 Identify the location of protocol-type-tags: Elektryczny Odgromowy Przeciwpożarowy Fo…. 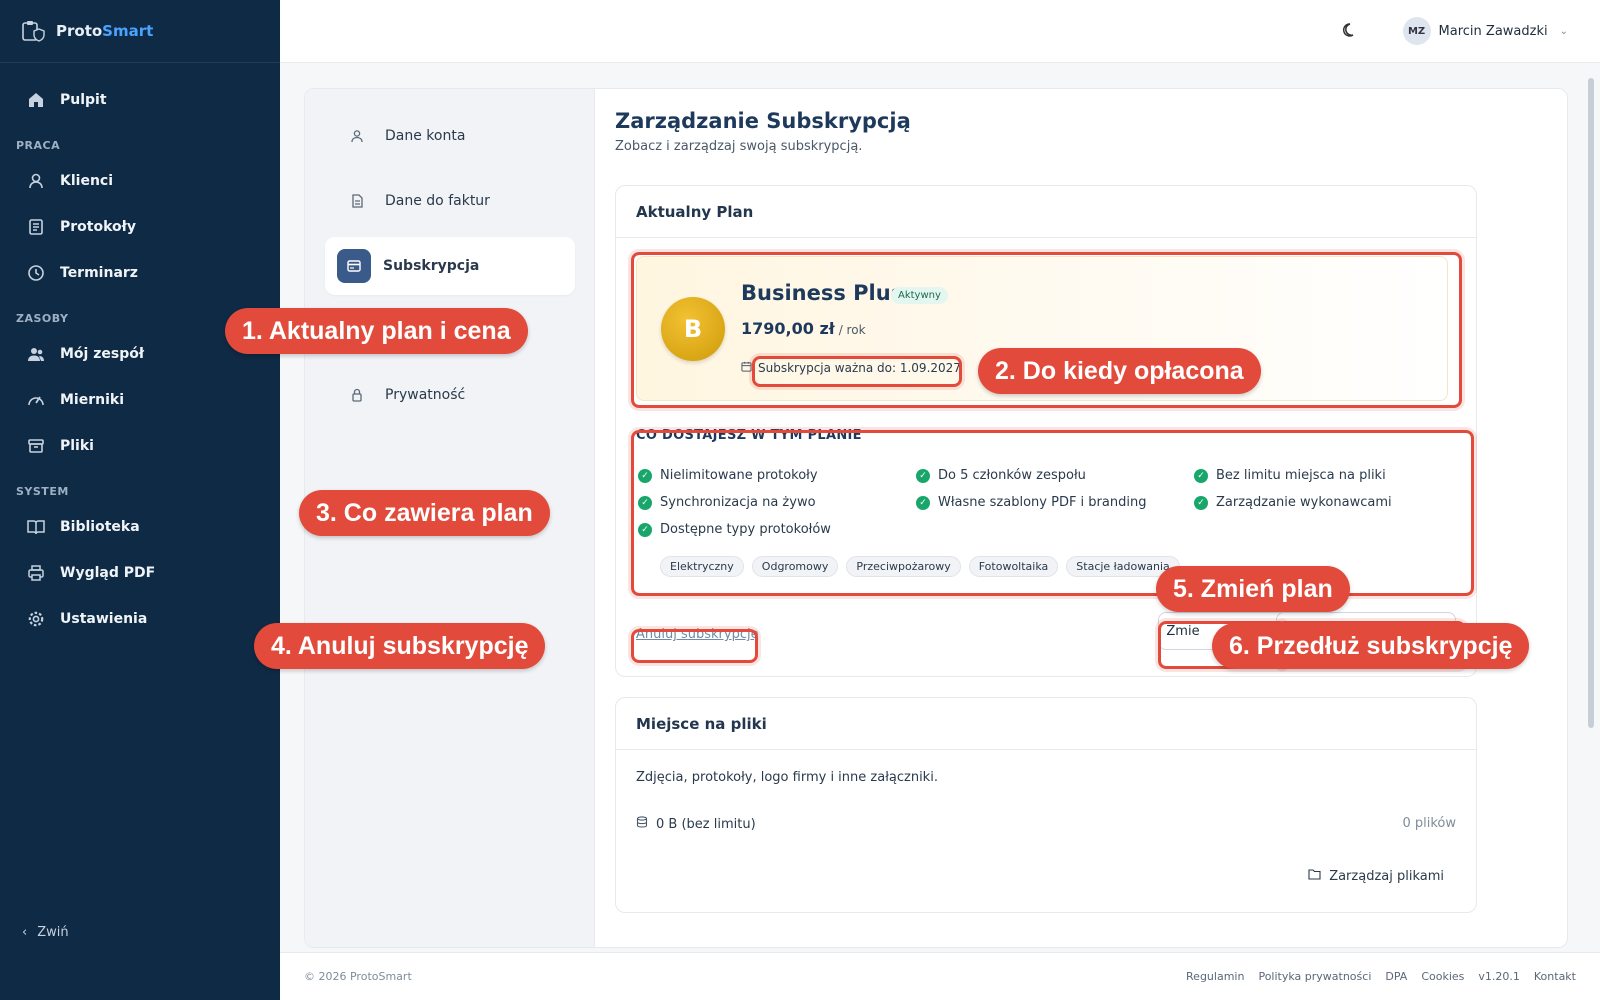
(920, 566).